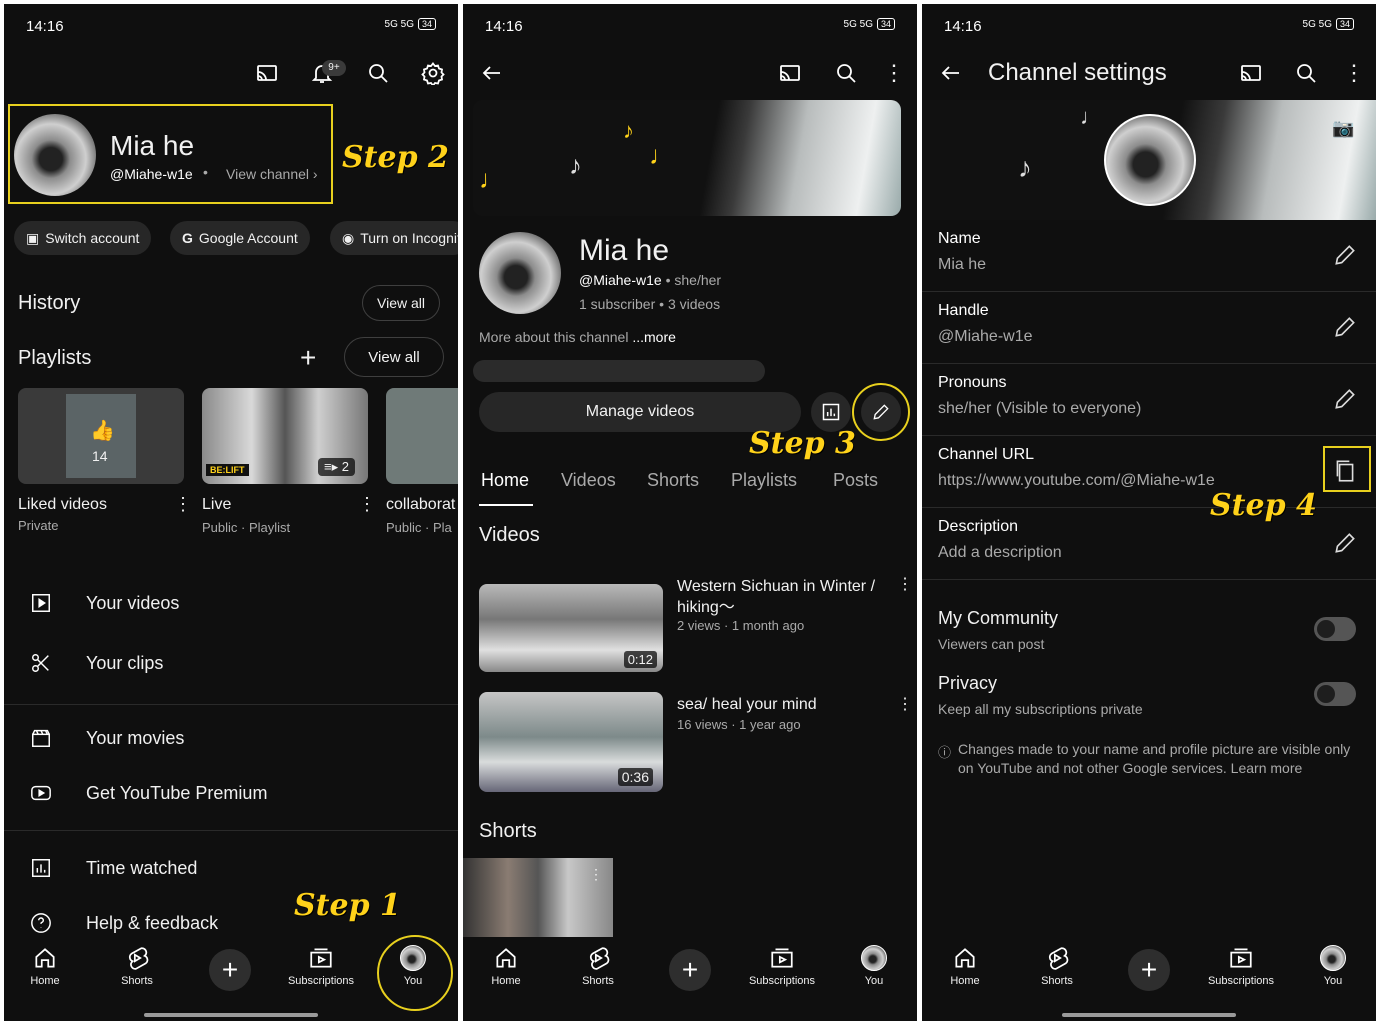  I want to click on menu-your-movies: Your movies, so click(106, 738).